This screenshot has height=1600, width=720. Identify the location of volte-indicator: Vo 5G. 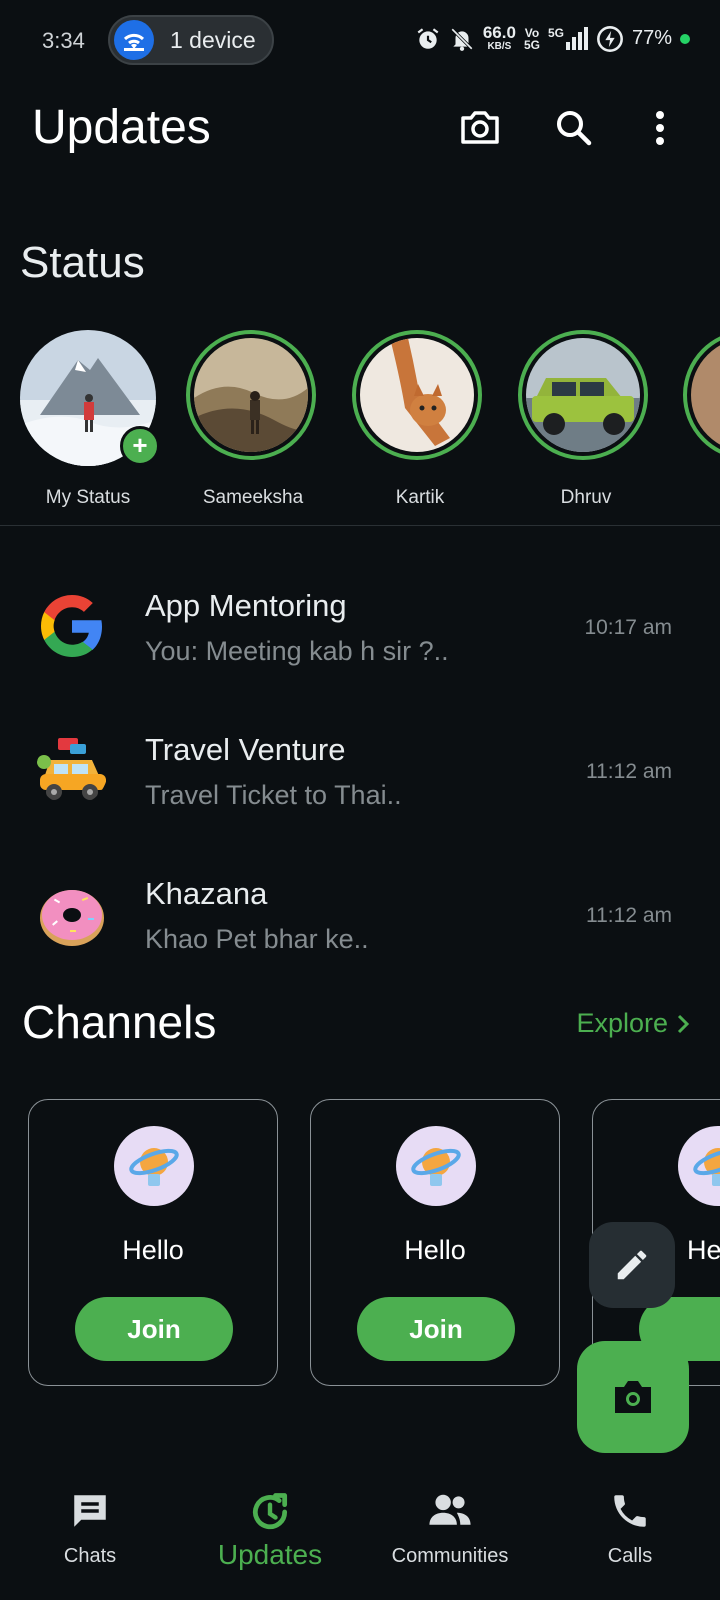
(531, 38).